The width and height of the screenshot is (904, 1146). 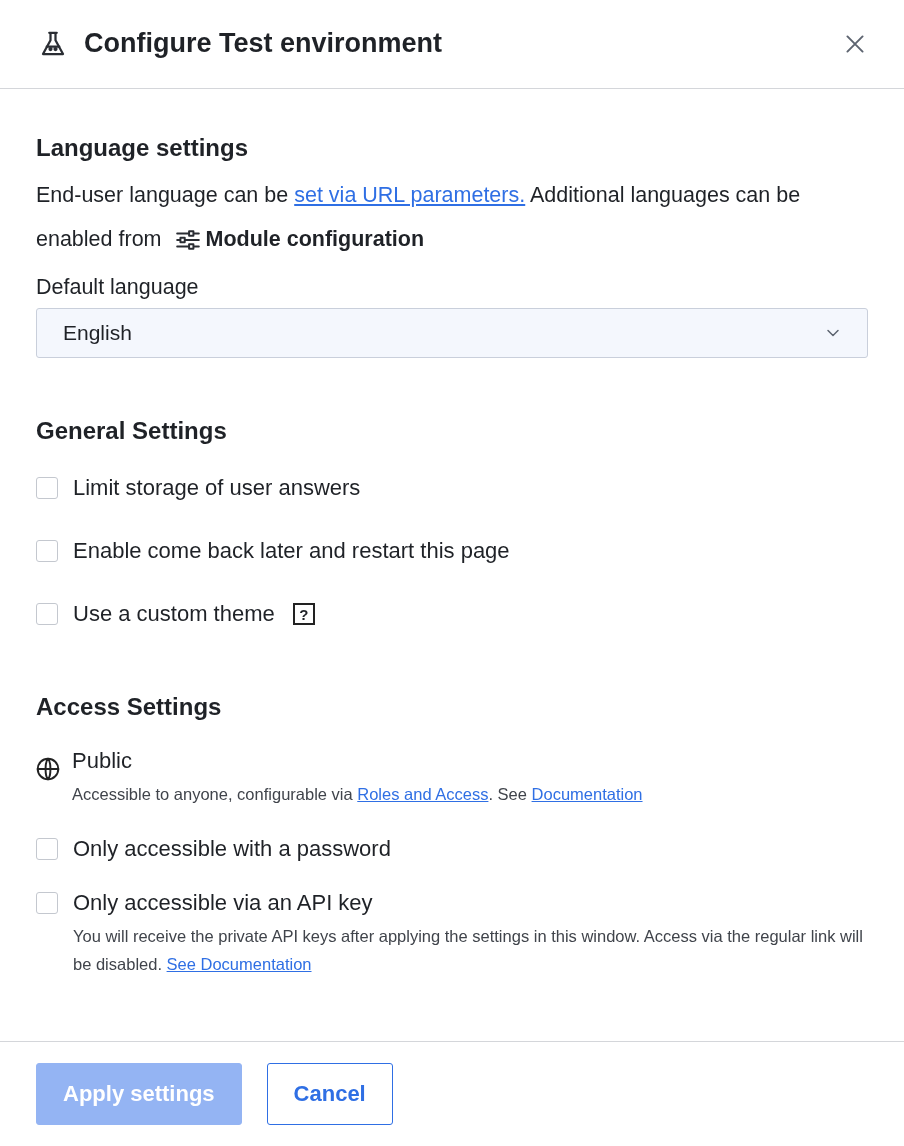 What do you see at coordinates (452, 217) in the screenshot?
I see `description-text: End-user language can be set via URL parameters. Additional languages can be enabled from Module configuration` at bounding box center [452, 217].